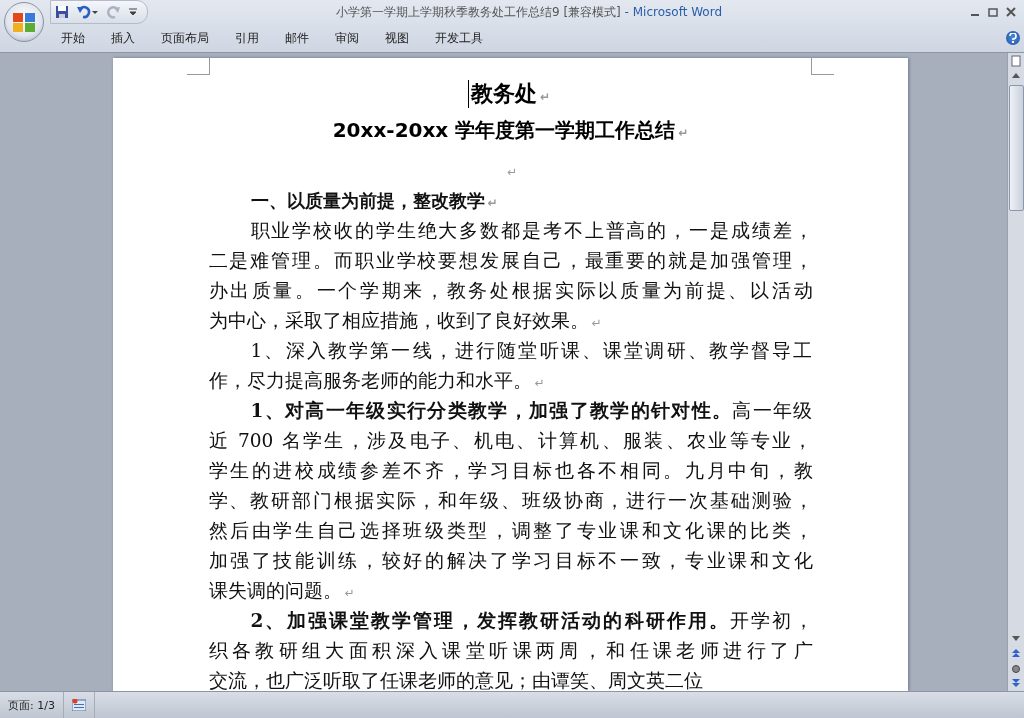  I want to click on ruler-toggle-icon, so click(1016, 60).